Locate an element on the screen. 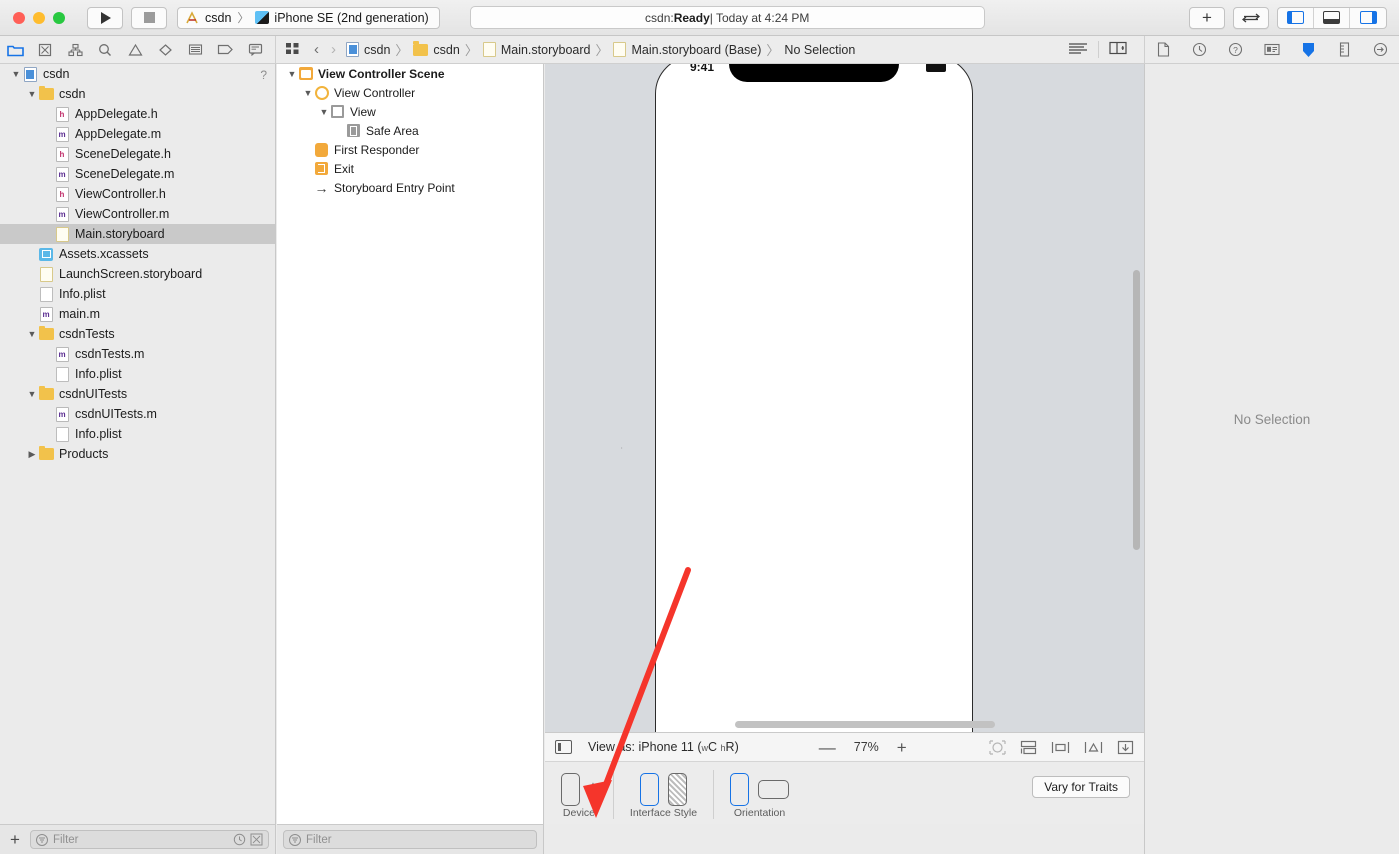  navigator-toggle-button is located at coordinates (1296, 17).